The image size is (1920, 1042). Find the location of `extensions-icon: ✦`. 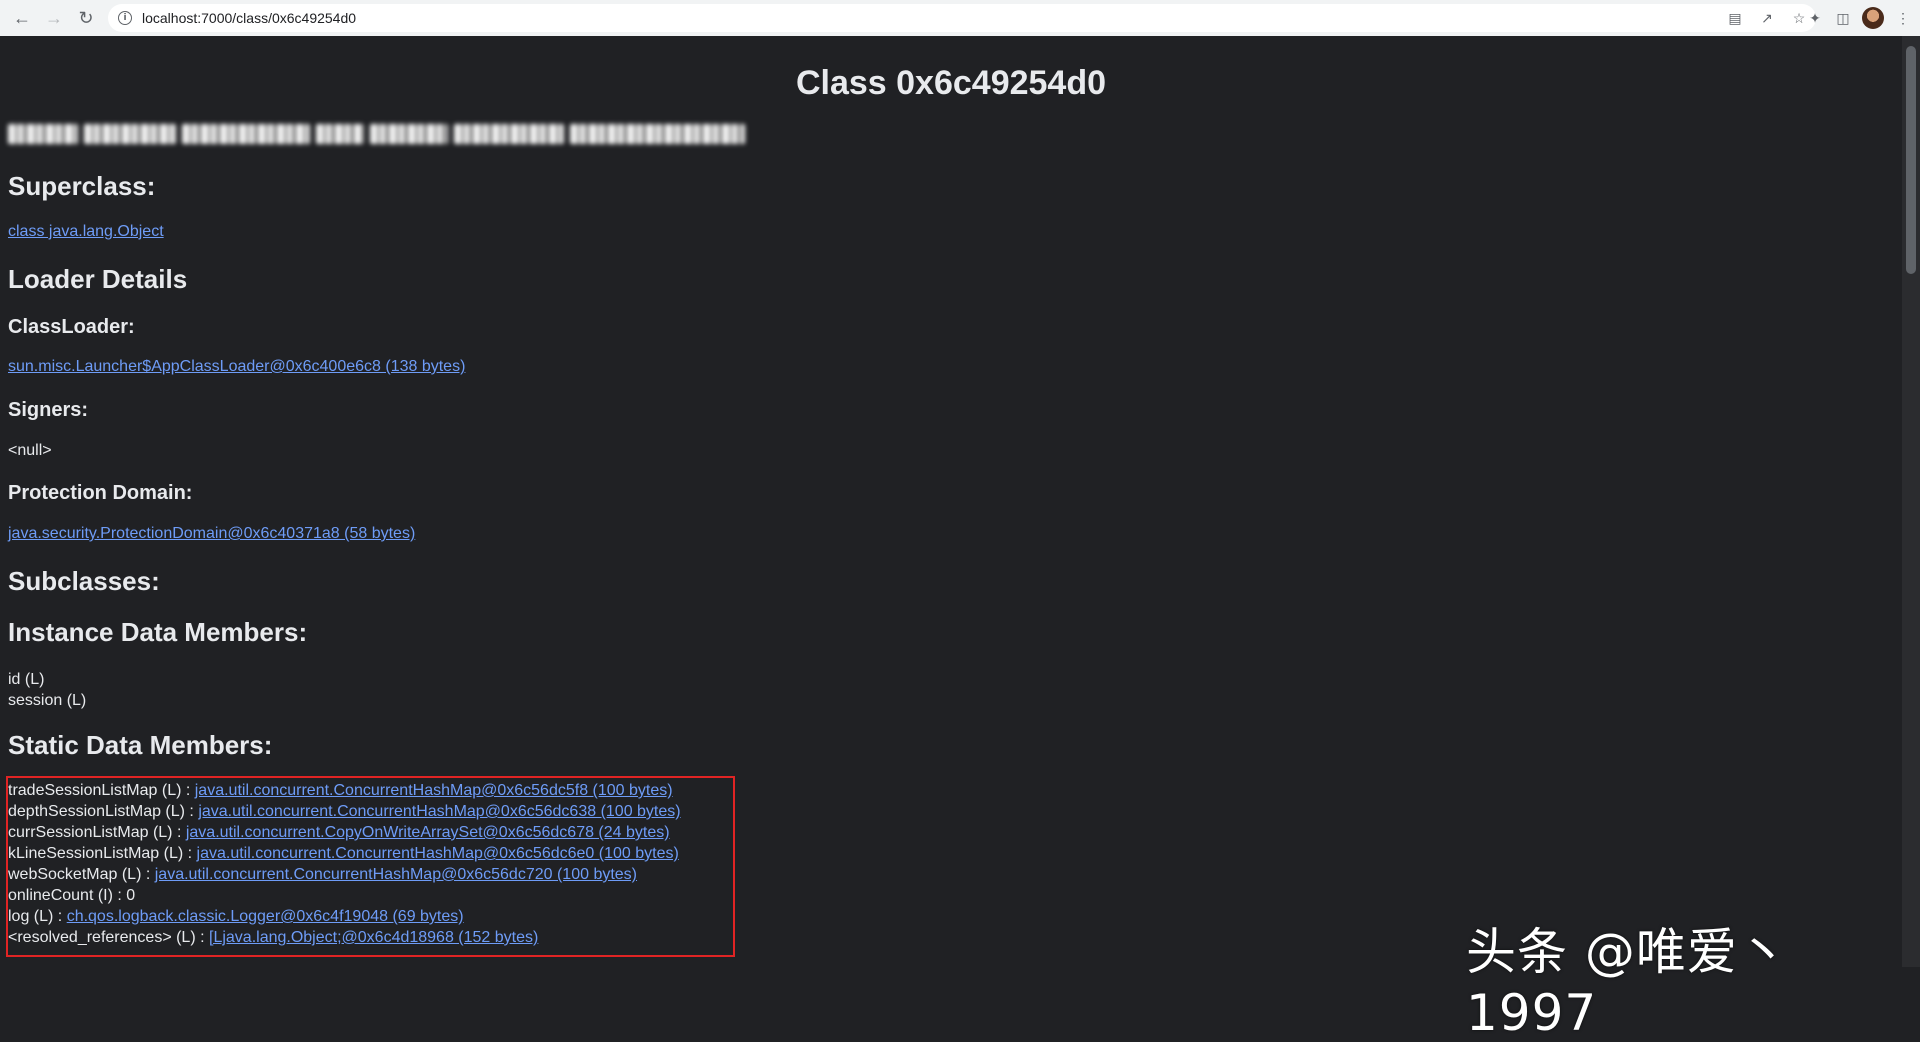

extensions-icon: ✦ is located at coordinates (1815, 18).